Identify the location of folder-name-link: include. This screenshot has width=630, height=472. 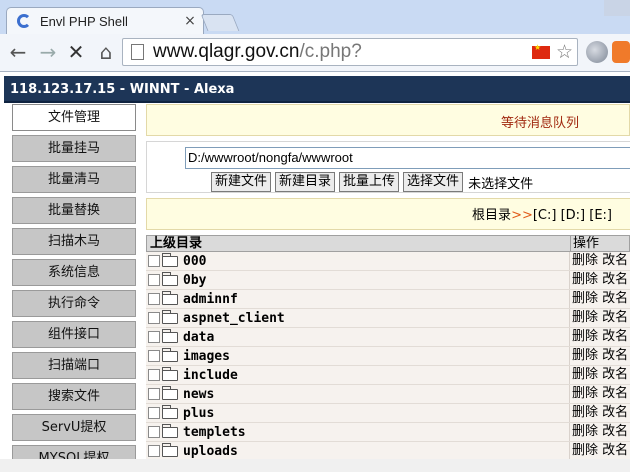
(210, 375).